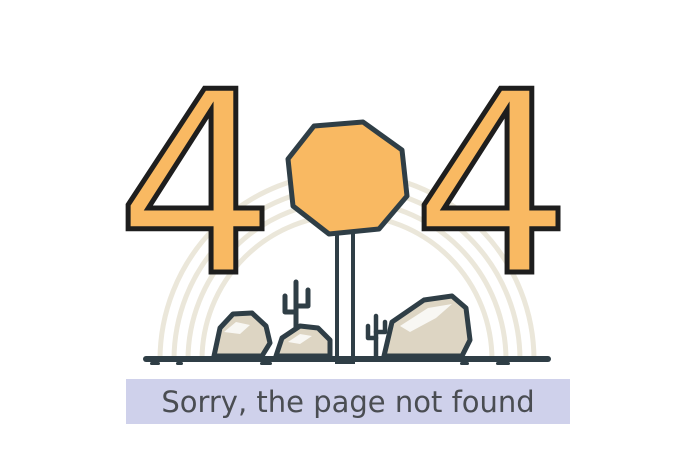 The height and width of the screenshot is (472, 685). Describe the element at coordinates (347, 359) in the screenshot. I see `ground-line` at that location.